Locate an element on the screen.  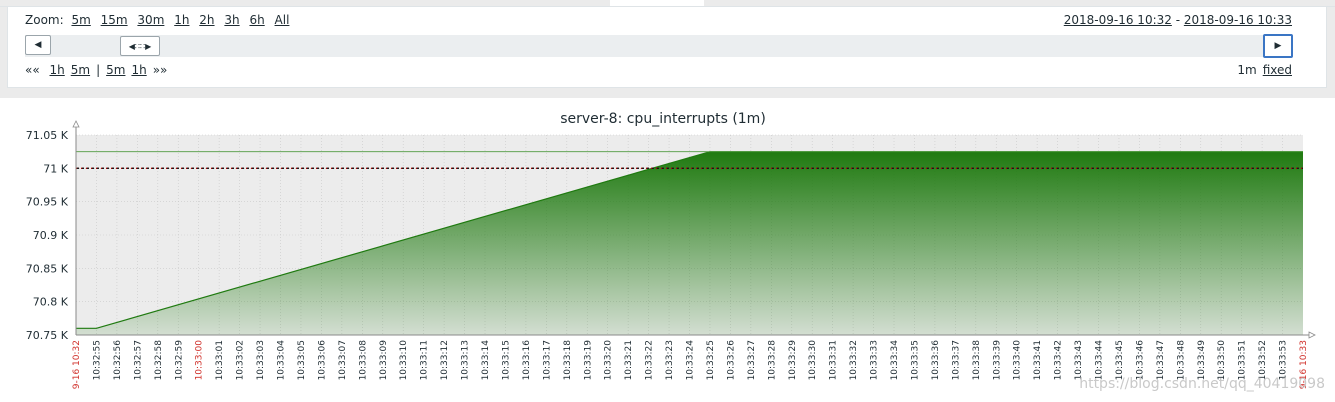
scroll-handle: ◀∷∷▶ is located at coordinates (140, 46).